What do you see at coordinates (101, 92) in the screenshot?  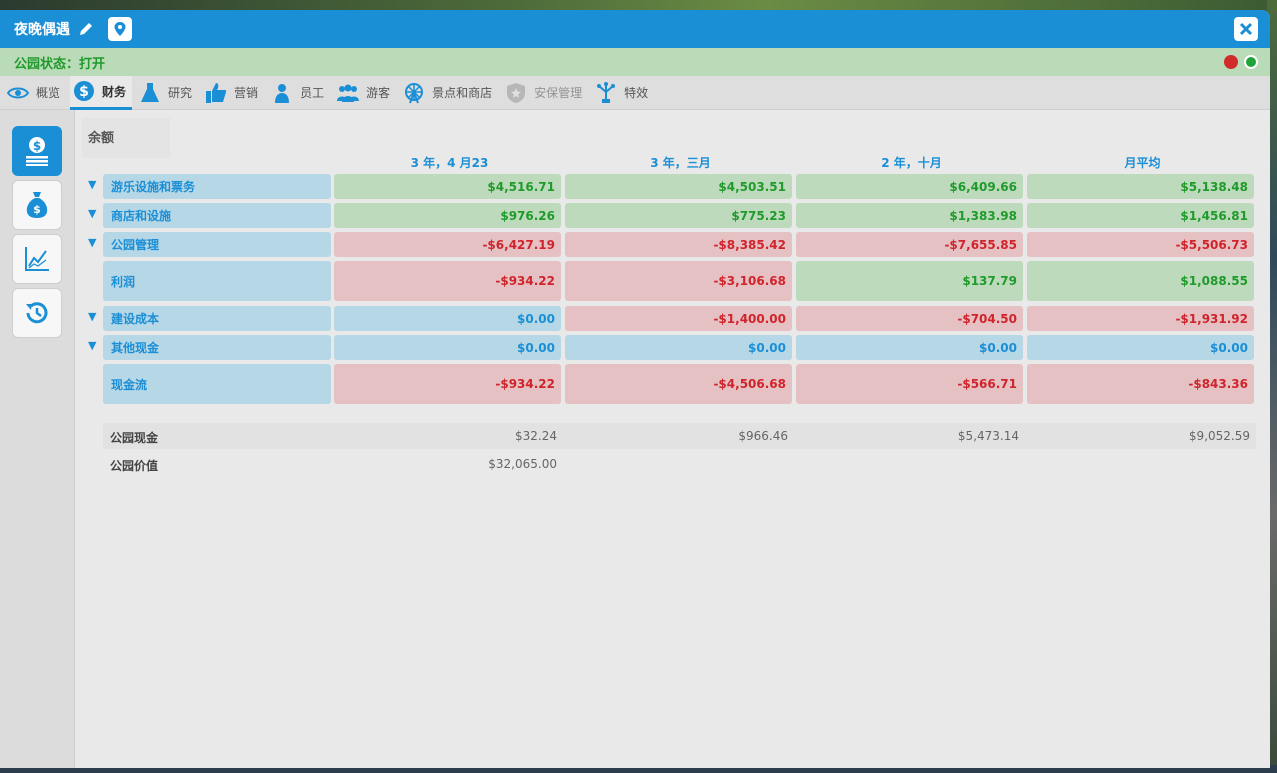 I see `tab-finance: $ 财务` at bounding box center [101, 92].